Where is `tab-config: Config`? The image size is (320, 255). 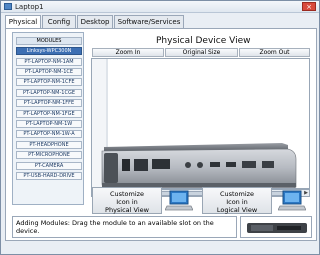
tab-config: Config is located at coordinates (59, 21).